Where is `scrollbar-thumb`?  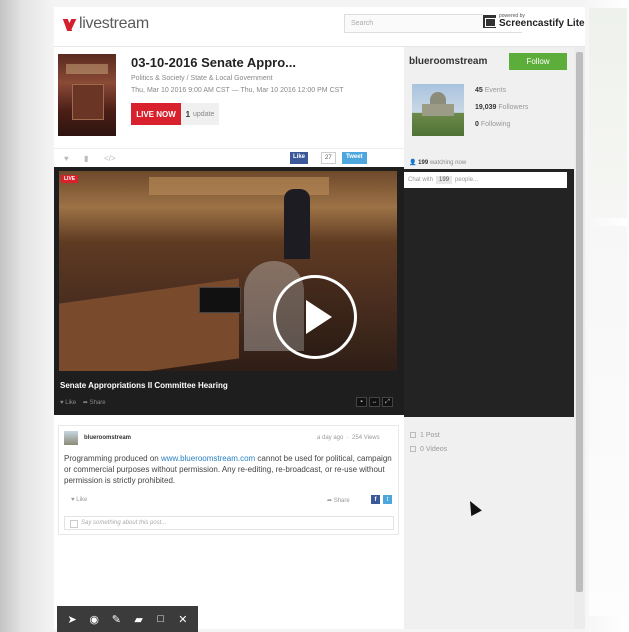
scrollbar-thumb is located at coordinates (579, 322).